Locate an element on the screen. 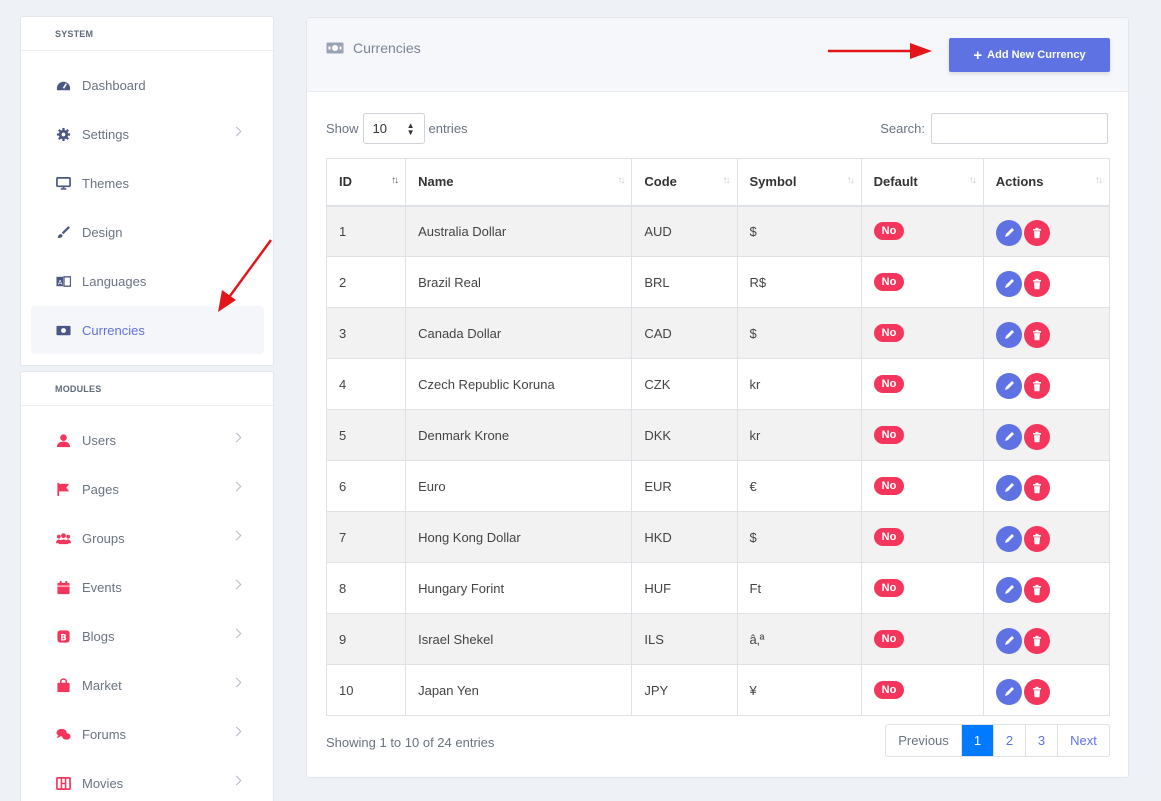 This screenshot has height=801, width=1161. cell-id: 6 is located at coordinates (366, 486).